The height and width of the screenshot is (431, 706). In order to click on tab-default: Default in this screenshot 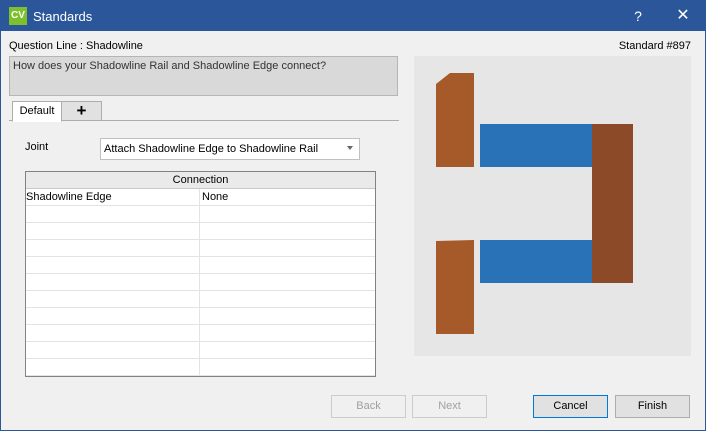, I will do `click(37, 111)`.